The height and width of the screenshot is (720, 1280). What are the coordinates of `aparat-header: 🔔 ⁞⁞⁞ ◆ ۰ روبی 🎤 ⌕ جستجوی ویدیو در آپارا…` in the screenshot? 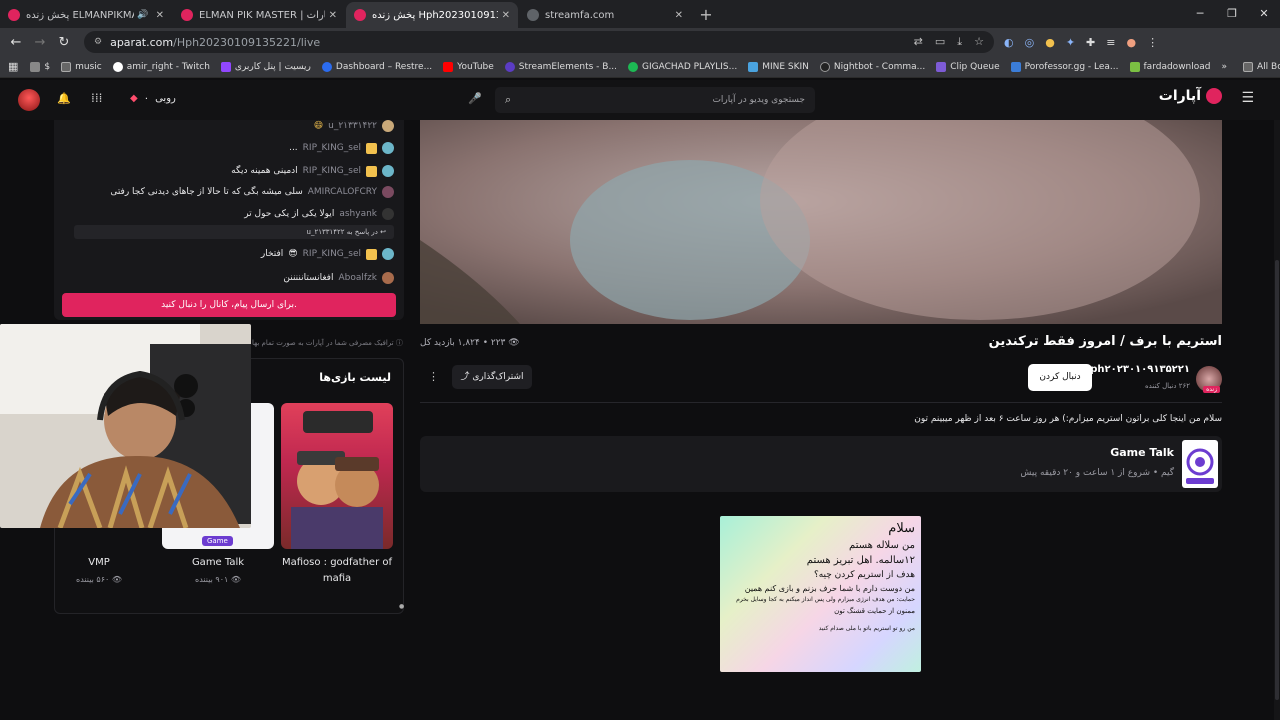 It's located at (640, 100).